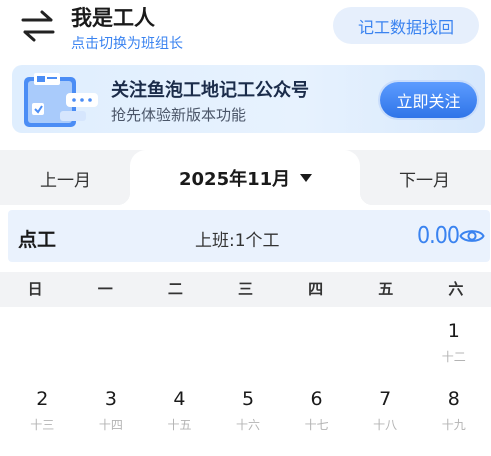 This screenshot has height=456, width=491. What do you see at coordinates (35, 289) in the screenshot?
I see `weekday-sun: 日` at bounding box center [35, 289].